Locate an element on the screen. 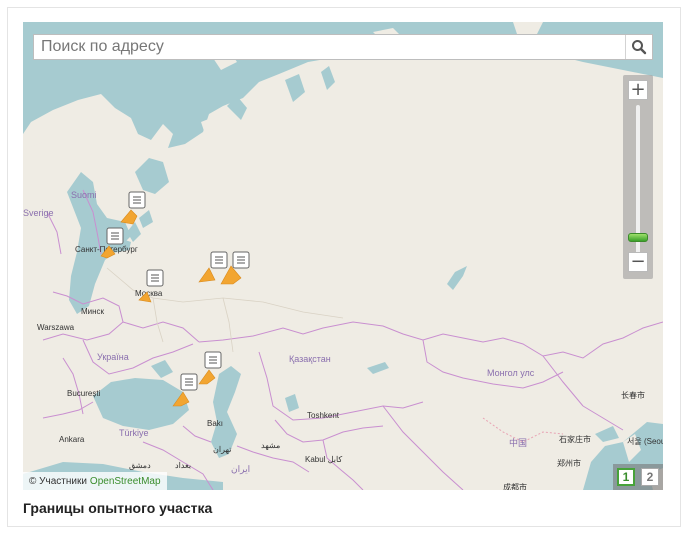 The image size is (690, 533). label-tashkent: Toshkent is located at coordinates (323, 415).